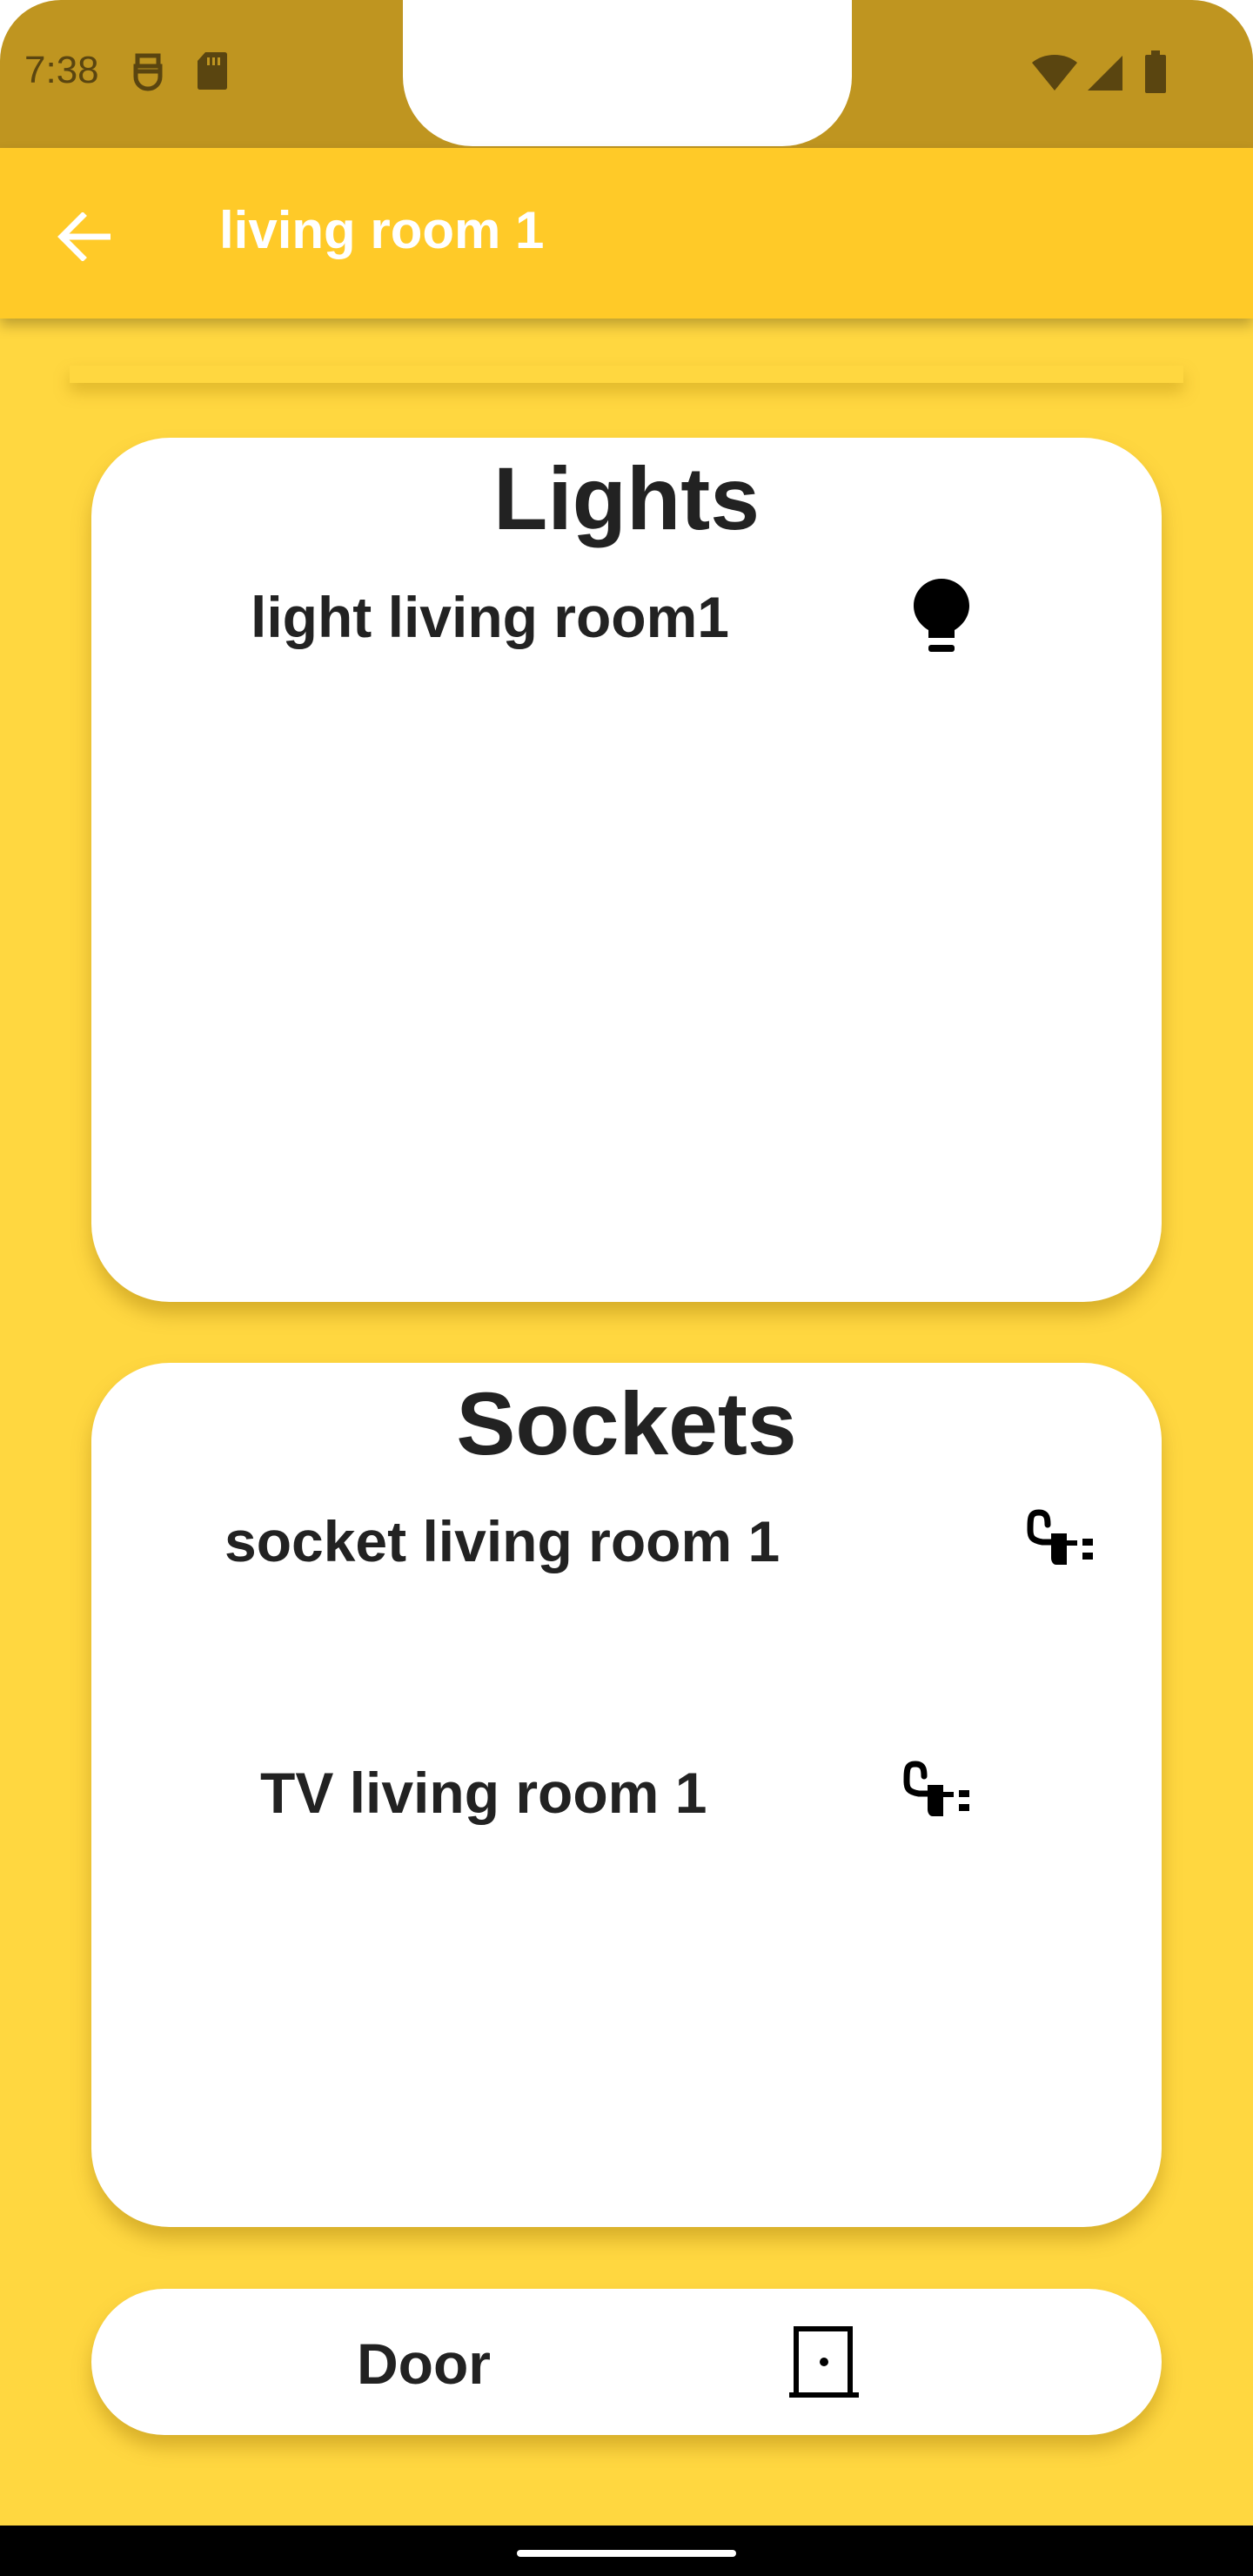 The height and width of the screenshot is (2576, 1253). Describe the element at coordinates (626, 2362) in the screenshot. I see `door-card: Door` at that location.